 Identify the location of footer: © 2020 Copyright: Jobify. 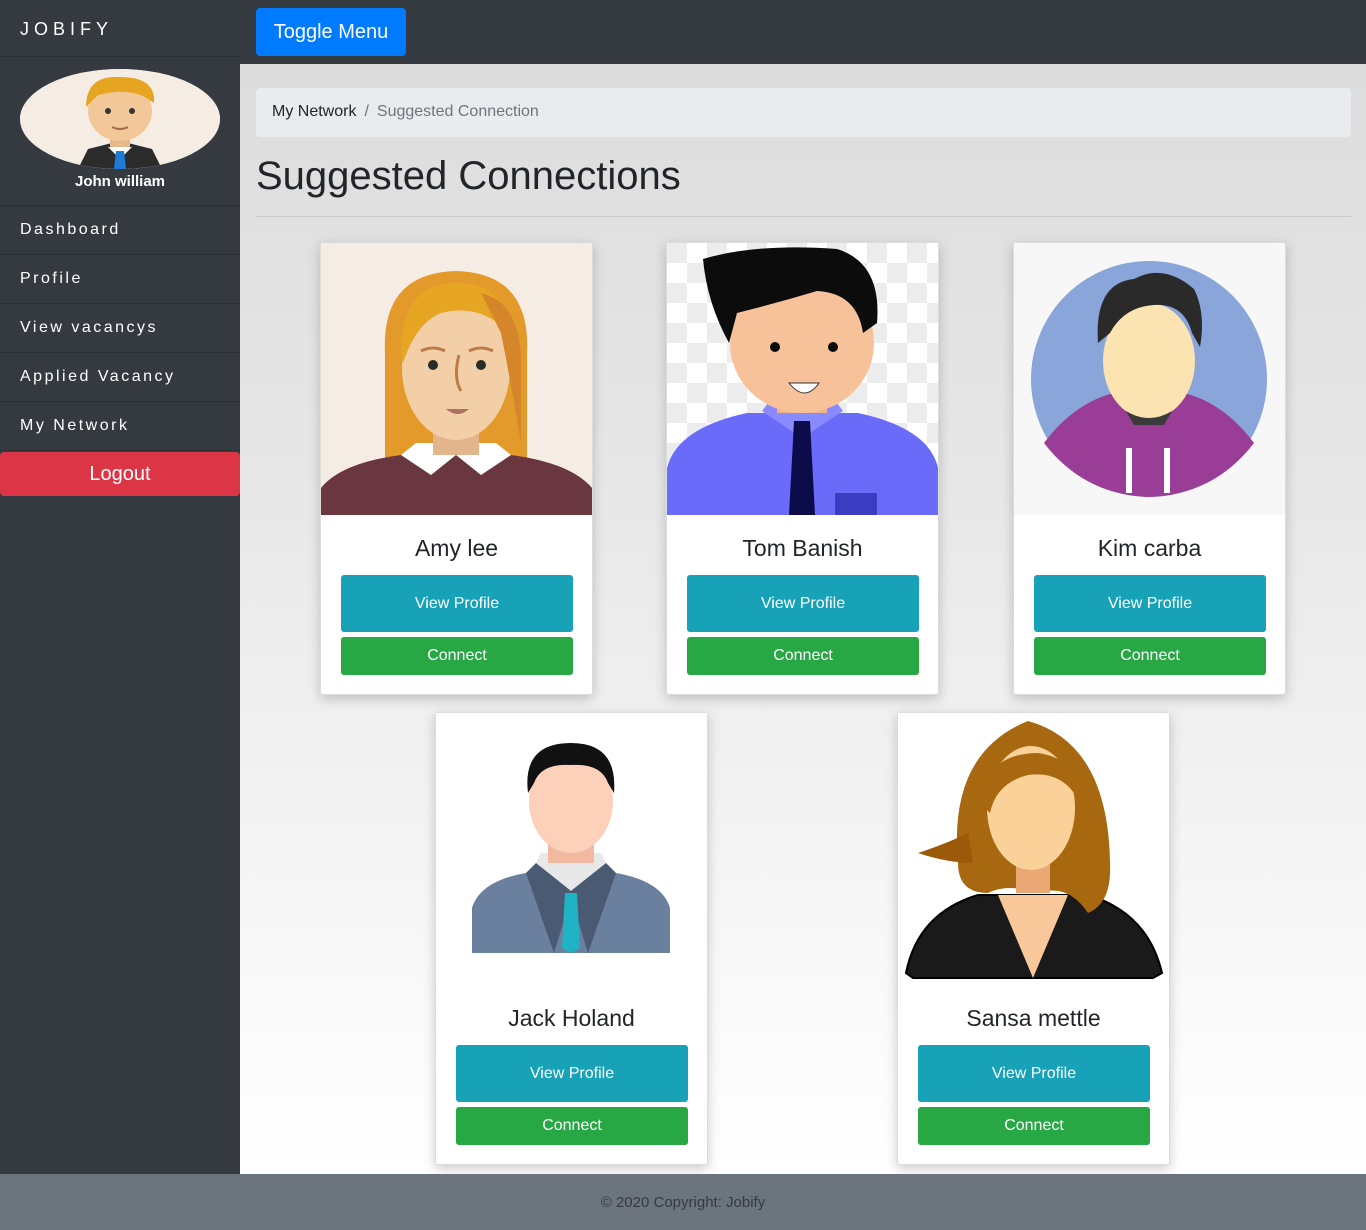
(683, 1202).